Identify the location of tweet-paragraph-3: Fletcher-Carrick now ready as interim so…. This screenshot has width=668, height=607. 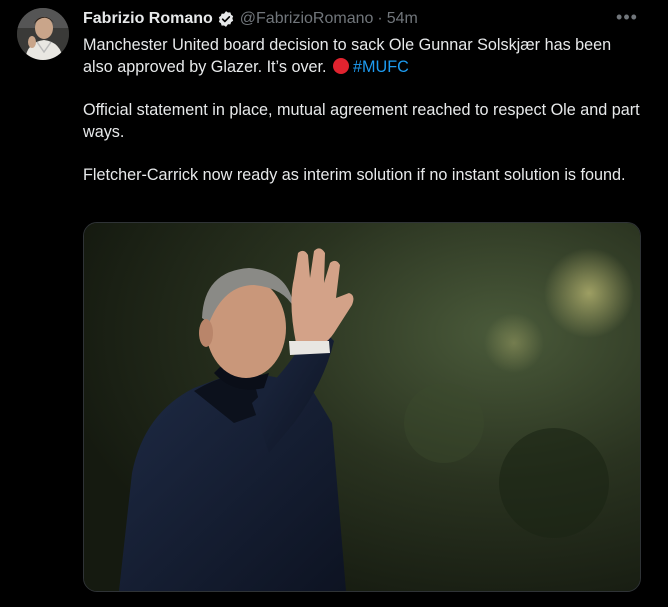
(354, 175).